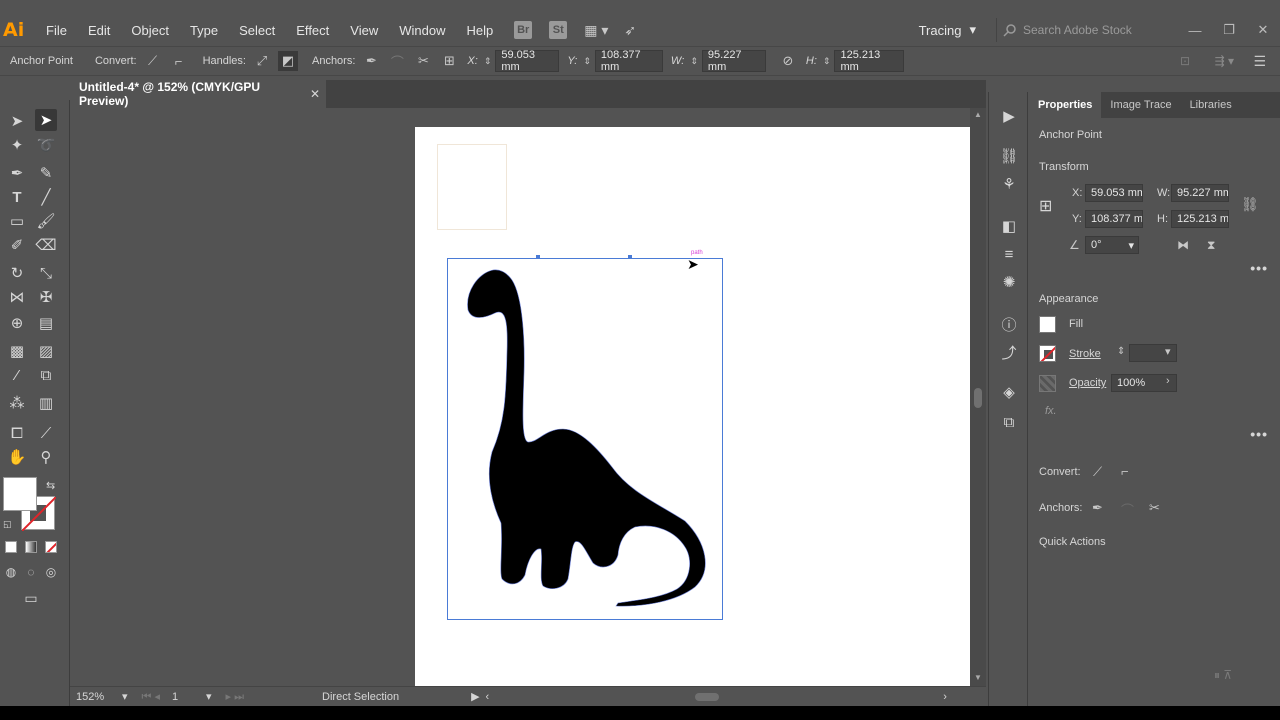 This screenshot has height=720, width=1280. I want to click on direct-selection-tool-icon: ➤, so click(46, 120).